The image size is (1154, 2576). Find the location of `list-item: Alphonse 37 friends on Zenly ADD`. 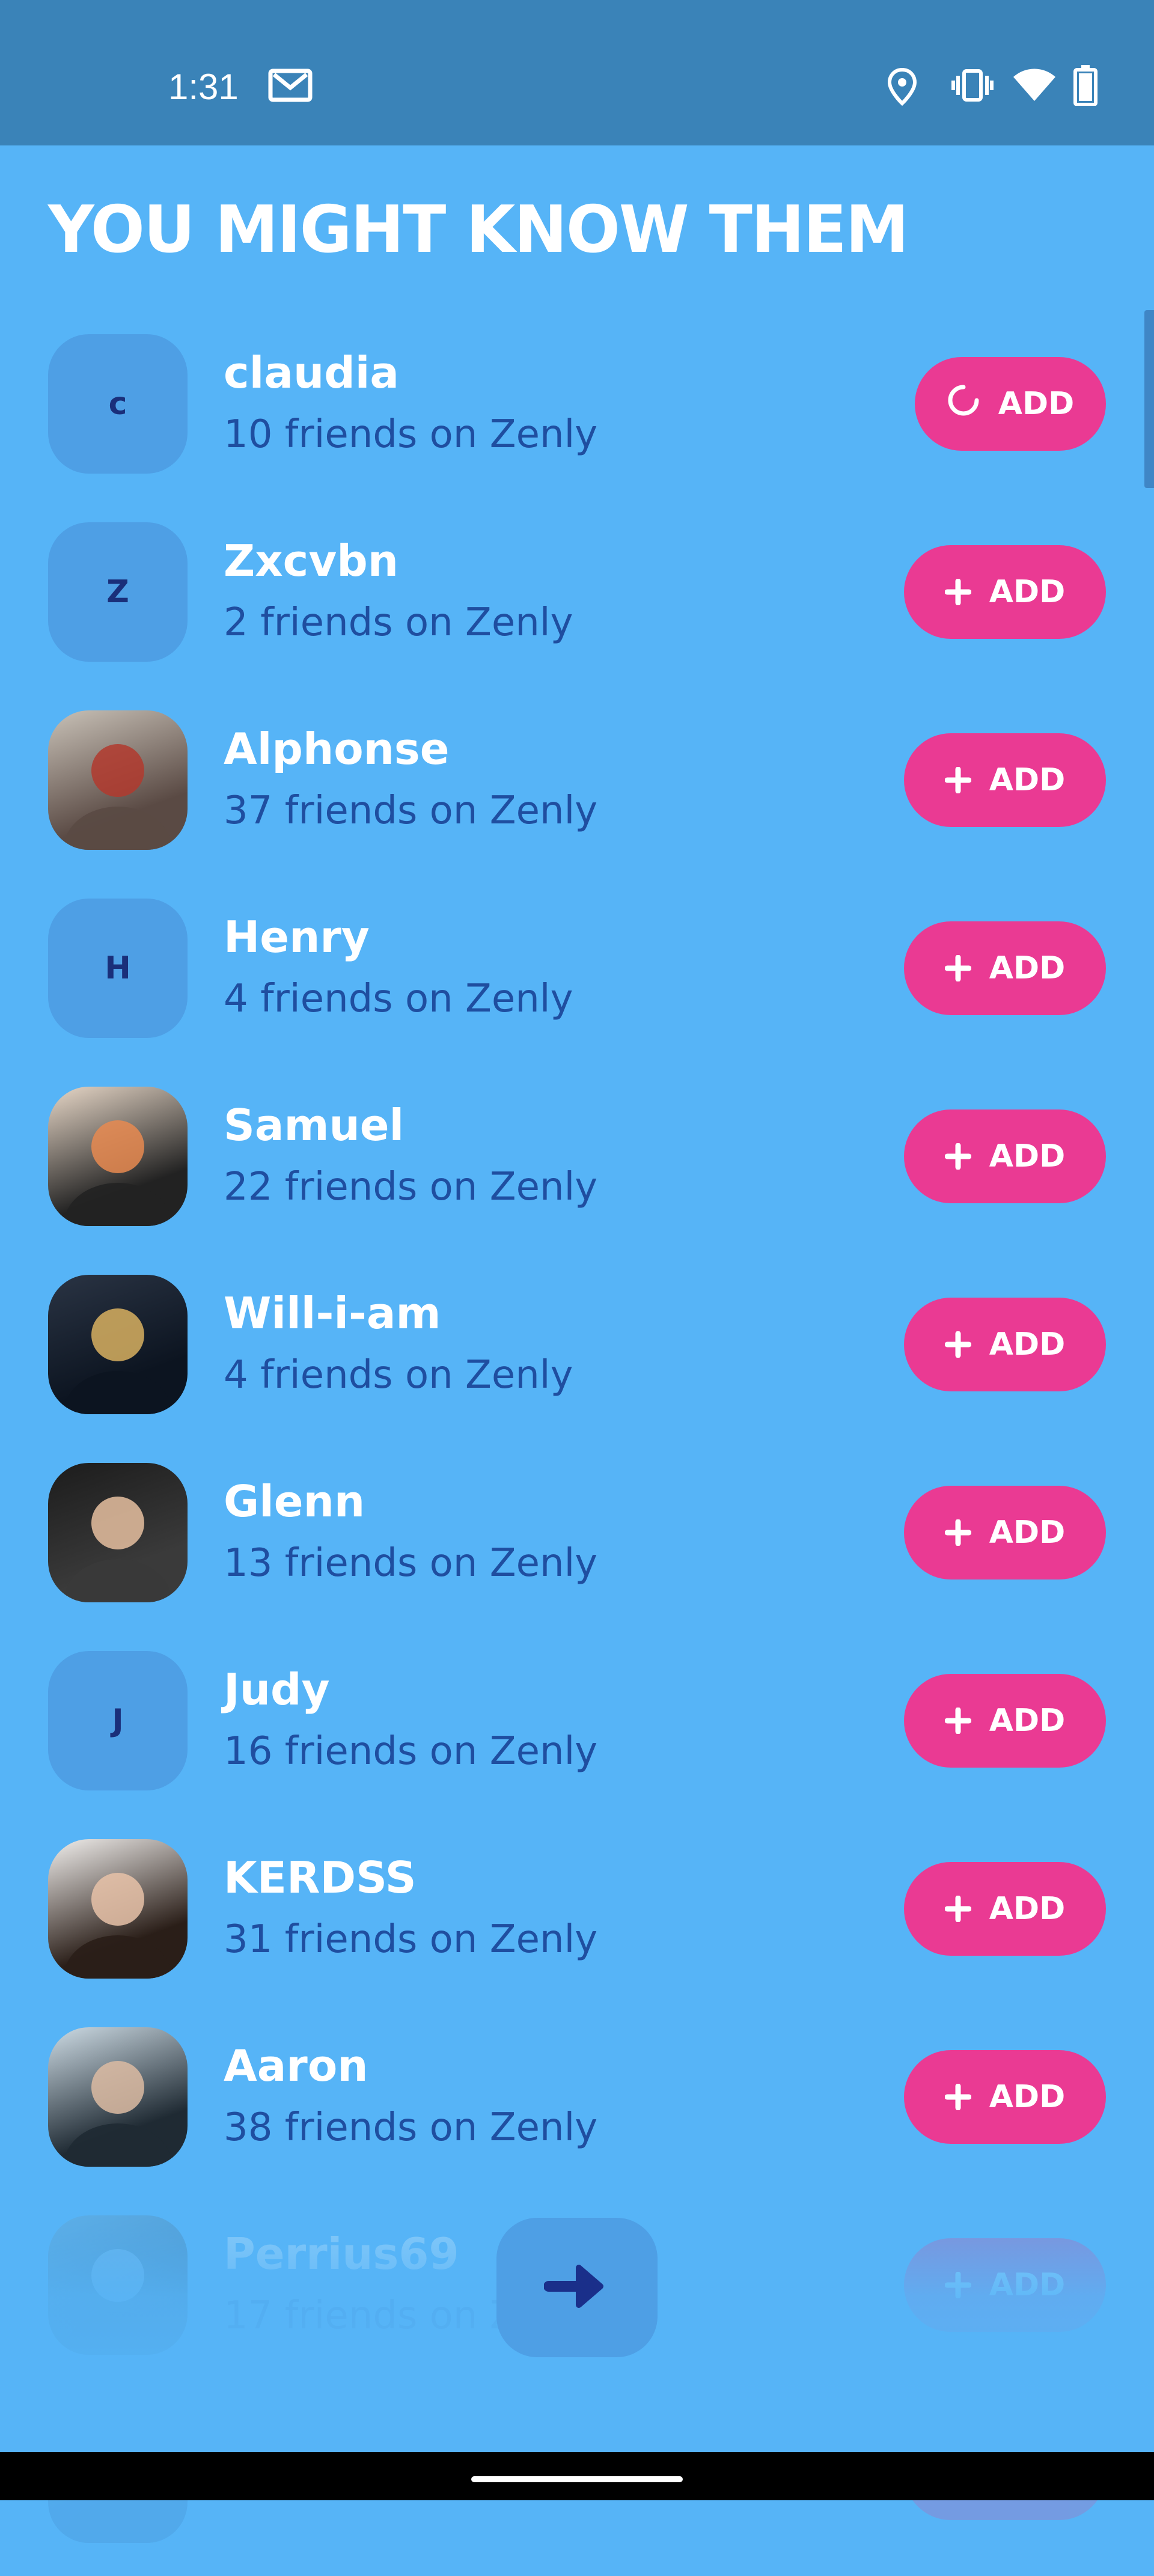

list-item: Alphonse 37 friends on Zenly ADD is located at coordinates (577, 789).